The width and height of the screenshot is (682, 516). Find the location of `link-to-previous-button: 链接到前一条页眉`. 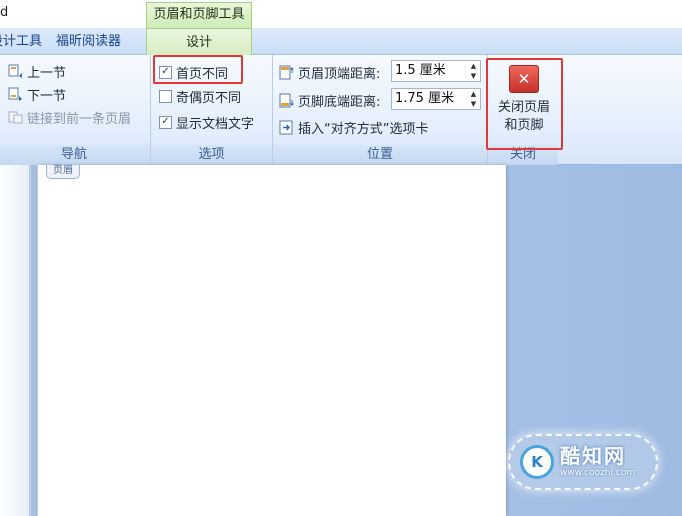

link-to-previous-button: 链接到前一条页眉 is located at coordinates (69, 117).